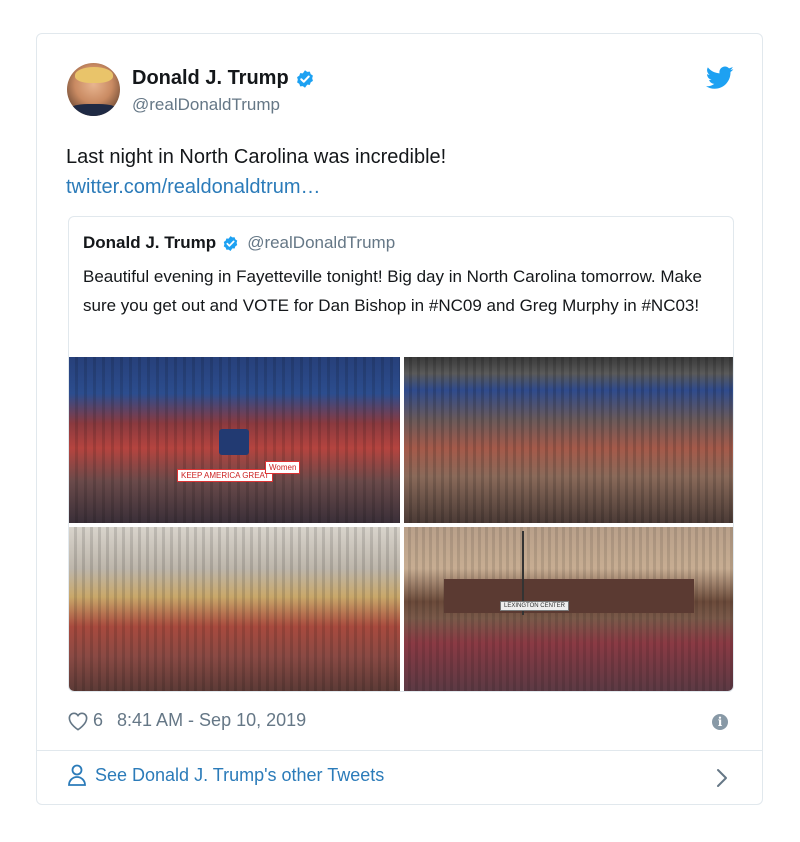  What do you see at coordinates (534, 606) in the screenshot?
I see `arena-banner: LEXINGTON CENTER` at bounding box center [534, 606].